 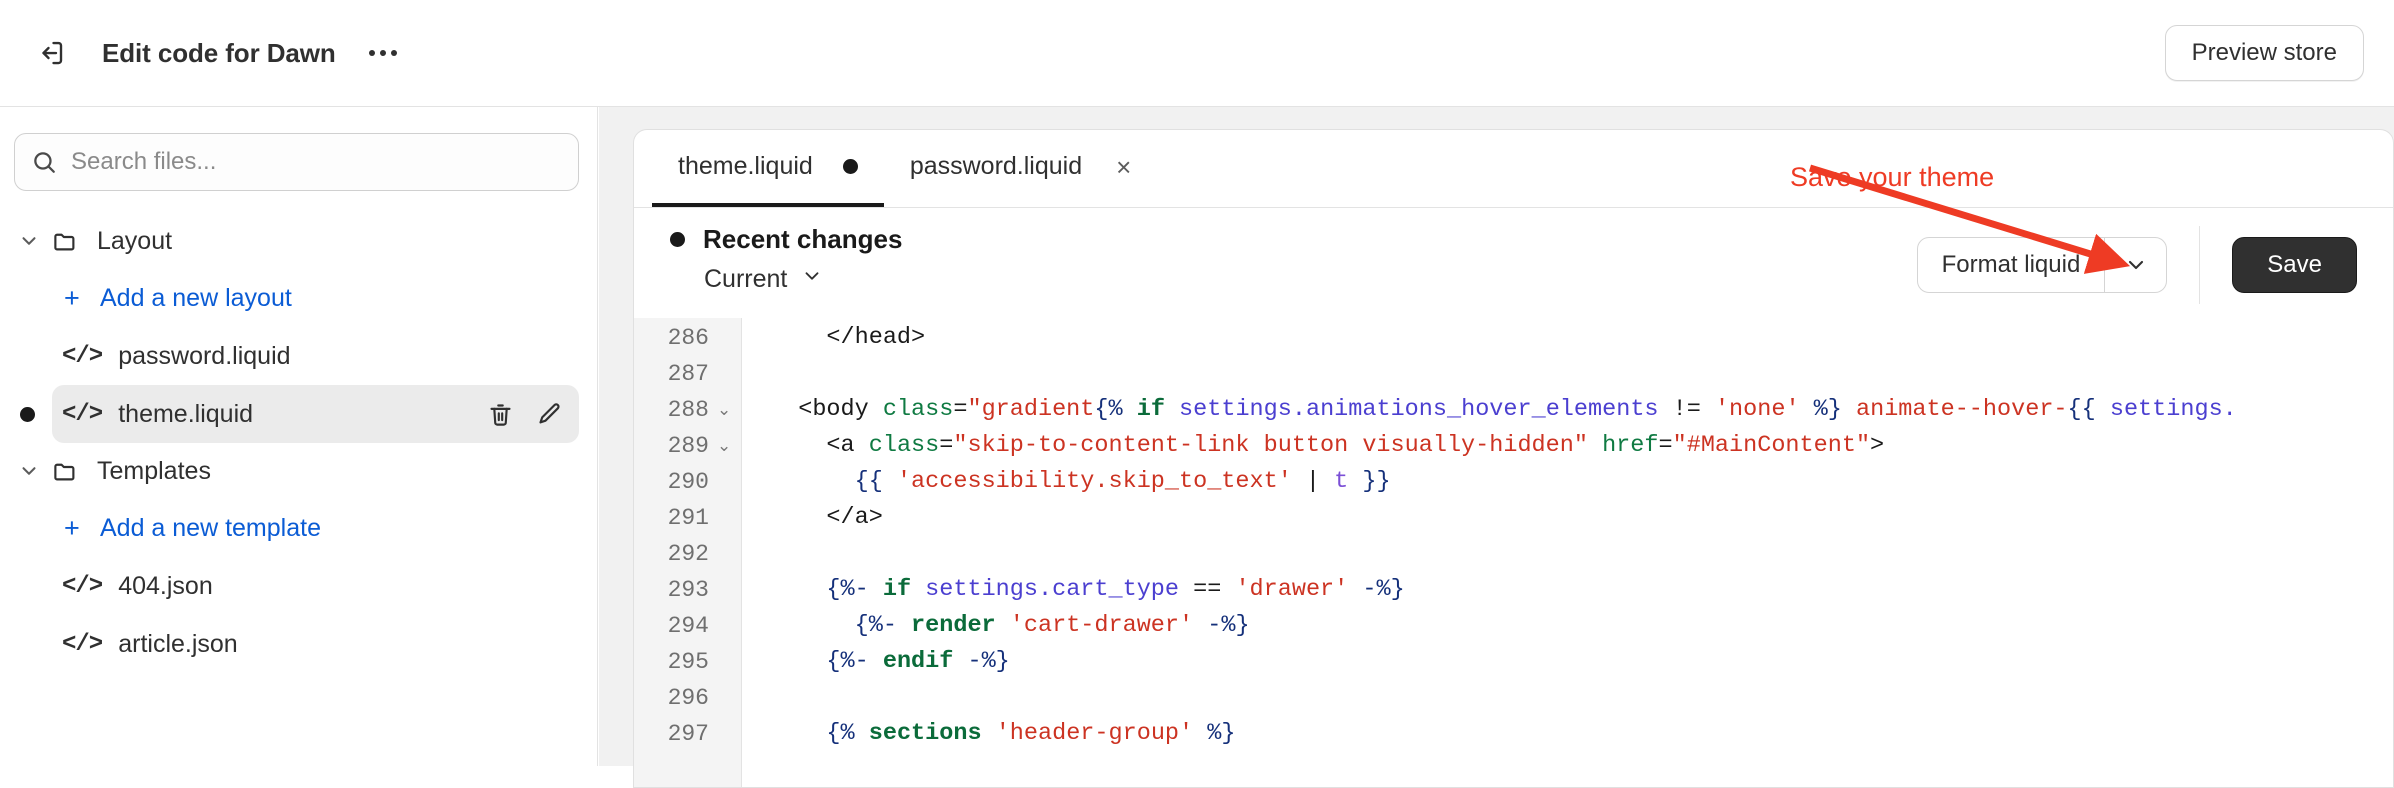 What do you see at coordinates (1094, 733) in the screenshot?
I see `code-token: 'header-group'` at bounding box center [1094, 733].